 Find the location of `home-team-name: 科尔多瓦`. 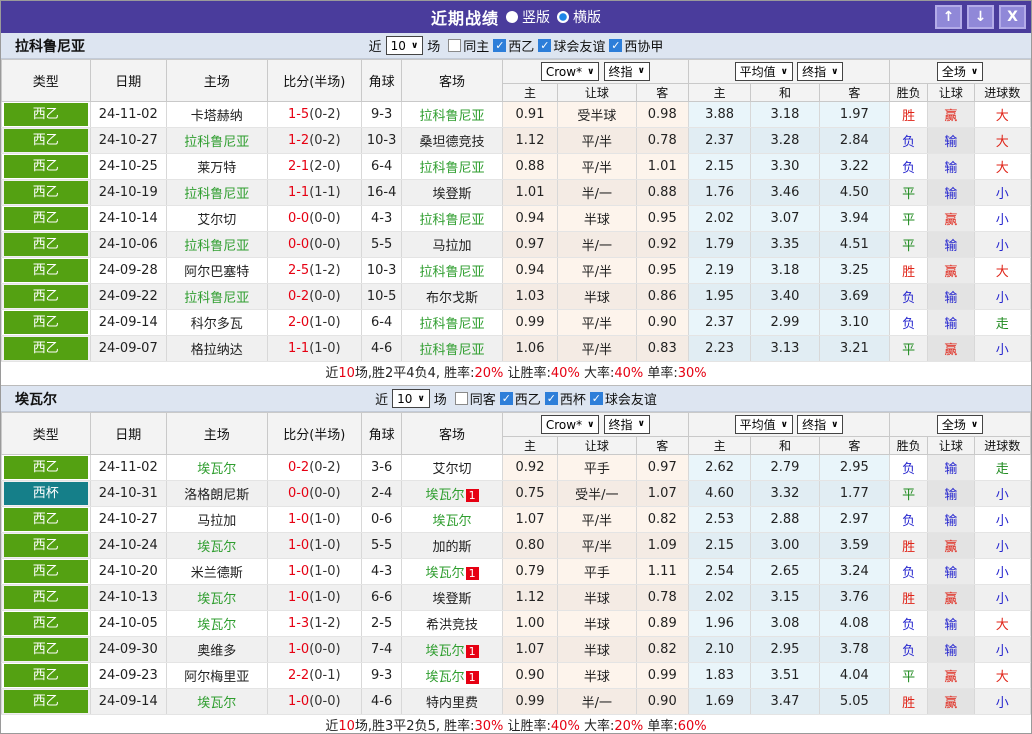

home-team-name: 科尔多瓦 is located at coordinates (217, 324).